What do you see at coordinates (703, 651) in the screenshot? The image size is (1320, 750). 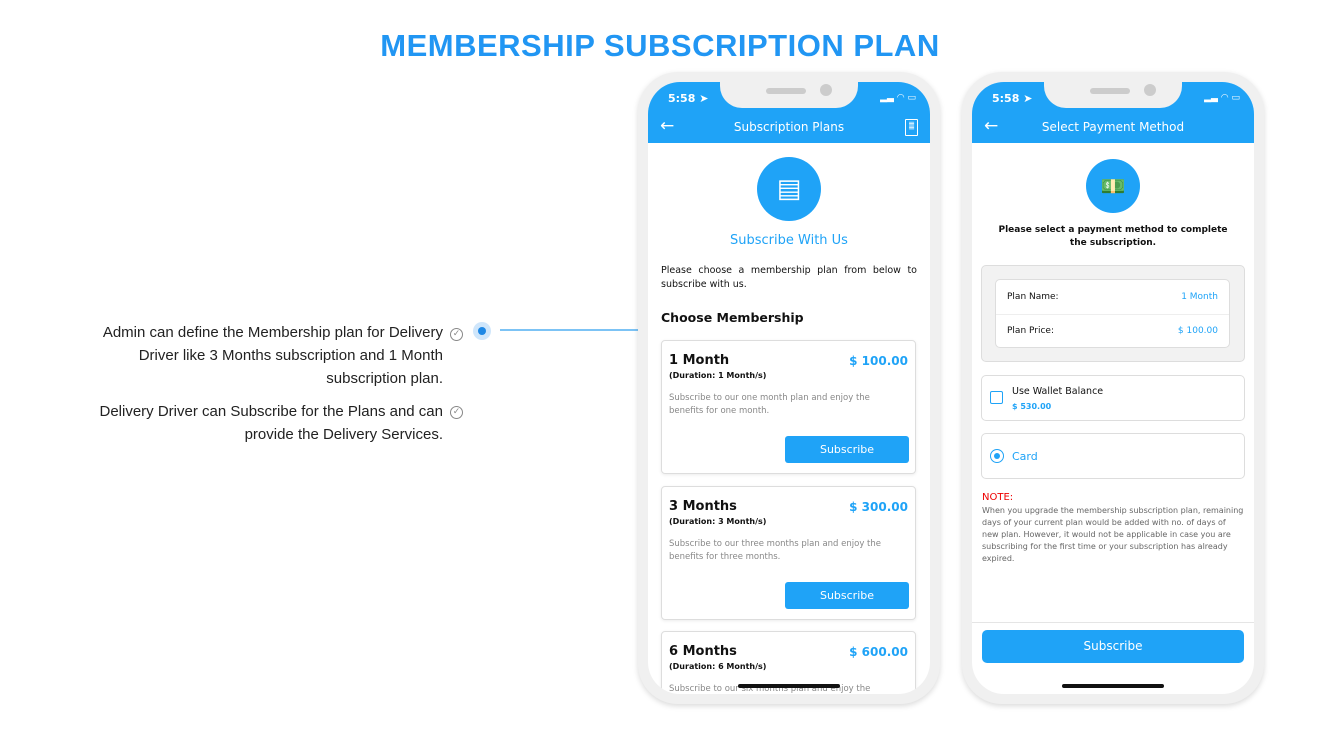 I see `plan-name: 6 Months` at bounding box center [703, 651].